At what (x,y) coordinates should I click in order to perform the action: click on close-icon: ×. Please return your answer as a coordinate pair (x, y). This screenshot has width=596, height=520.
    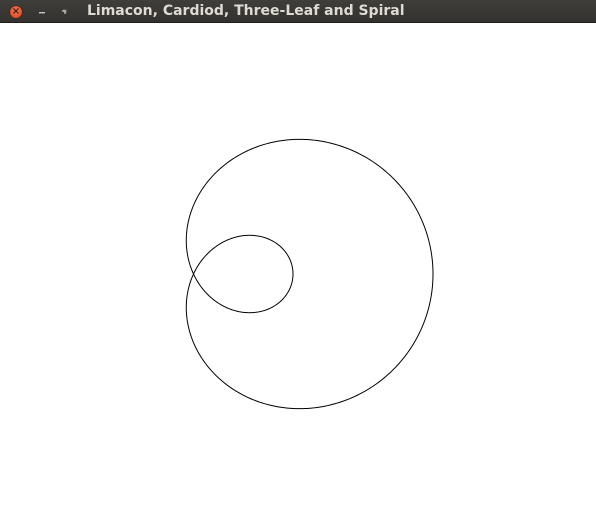
    Looking at the image, I should click on (16, 11).